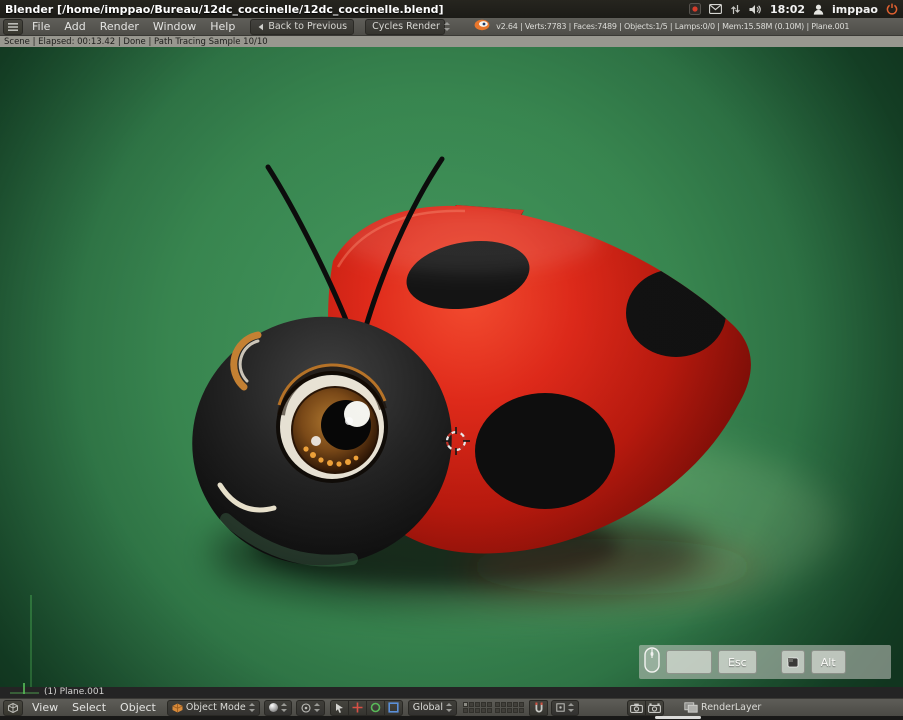  Describe the element at coordinates (755, 9) in the screenshot. I see `volume-icon` at that location.